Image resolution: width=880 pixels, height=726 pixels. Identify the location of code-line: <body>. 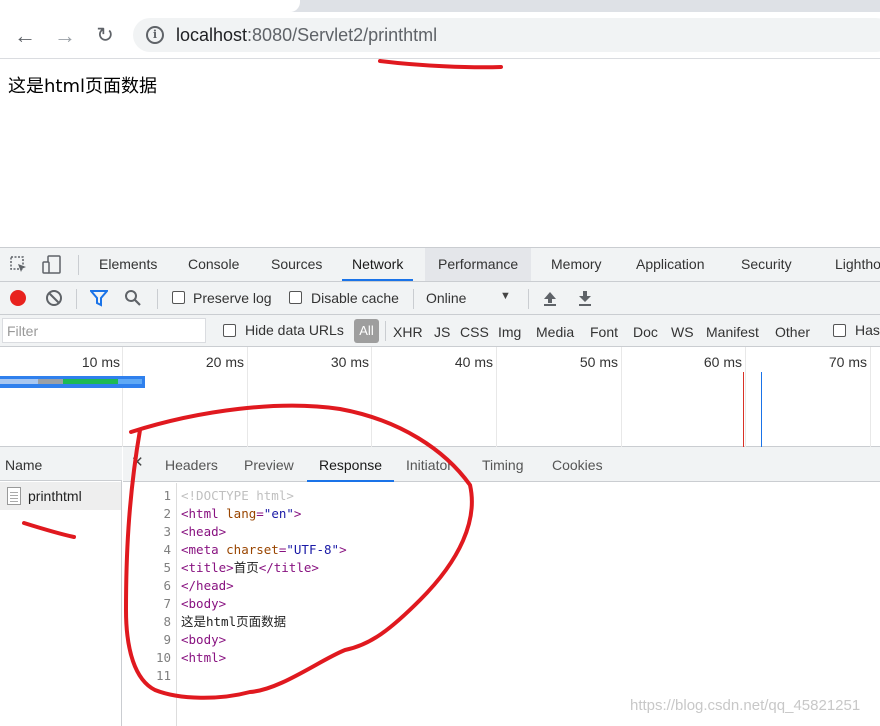
(203, 640).